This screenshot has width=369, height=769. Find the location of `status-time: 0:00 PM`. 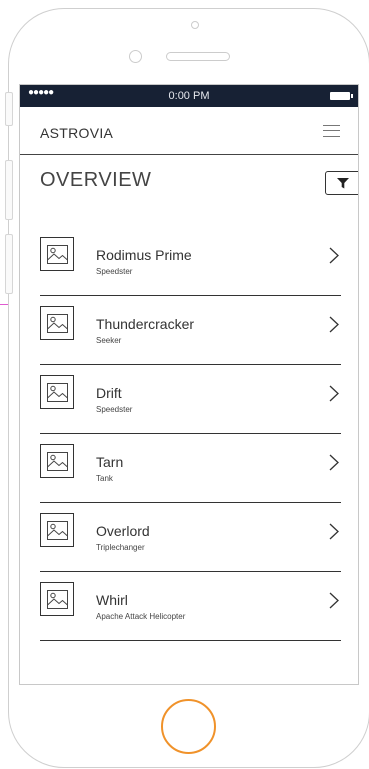

status-time: 0:00 PM is located at coordinates (189, 96).